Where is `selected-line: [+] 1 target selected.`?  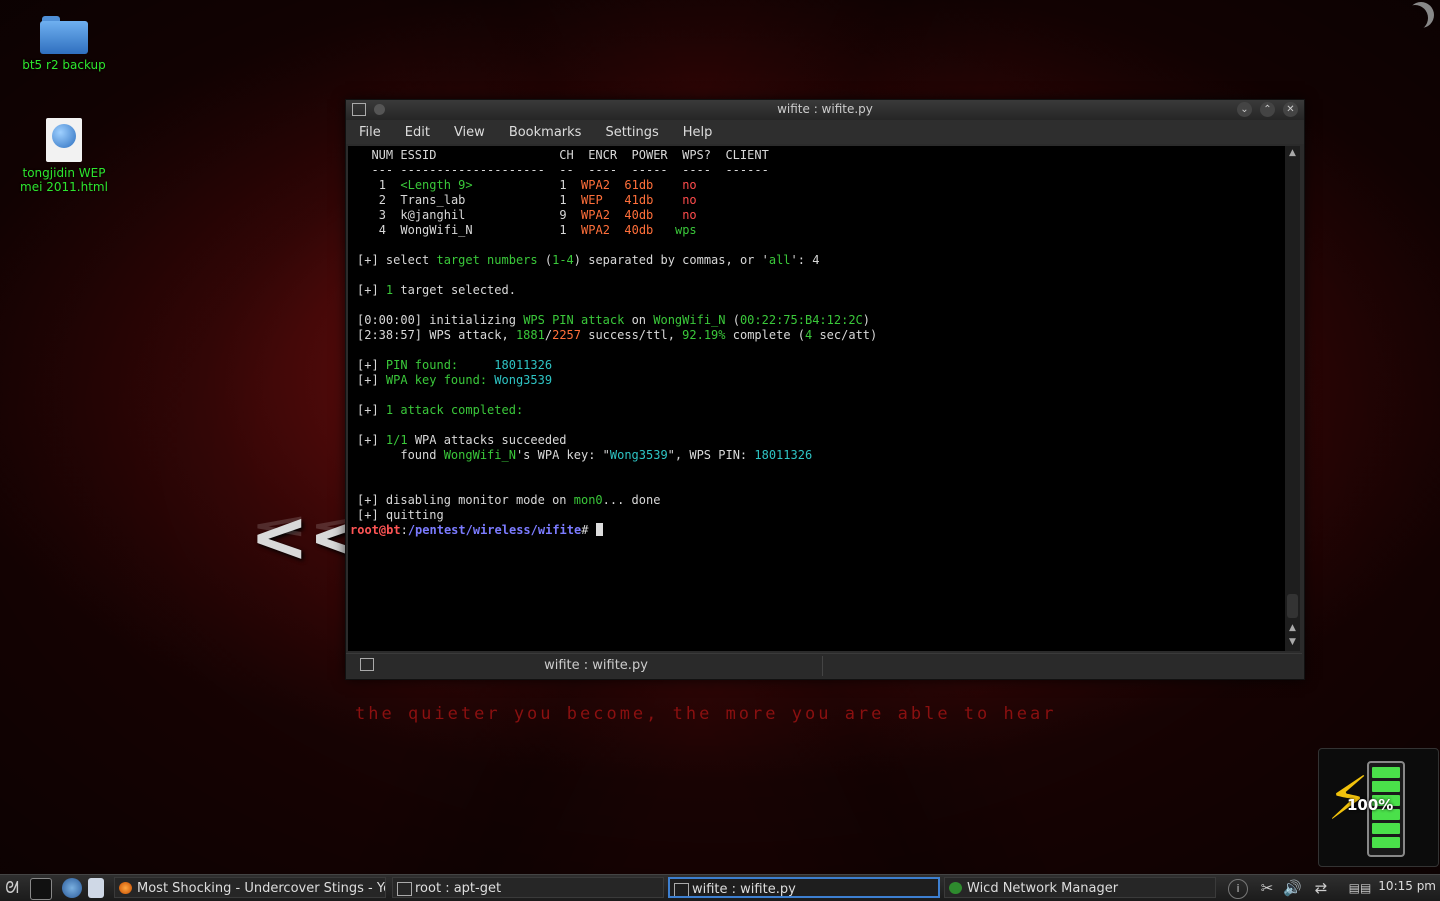 selected-line: [+] 1 target selected. is located at coordinates (436, 290).